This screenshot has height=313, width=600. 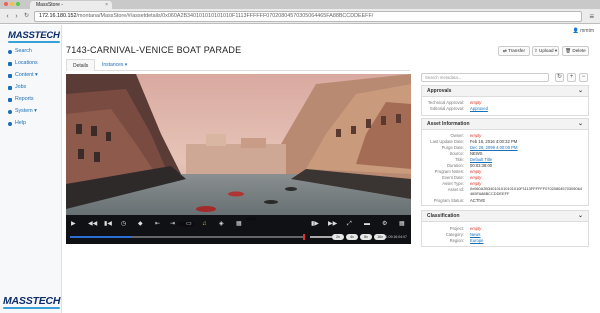 What do you see at coordinates (568, 50) in the screenshot?
I see `trash-icon: 🗑` at bounding box center [568, 50].